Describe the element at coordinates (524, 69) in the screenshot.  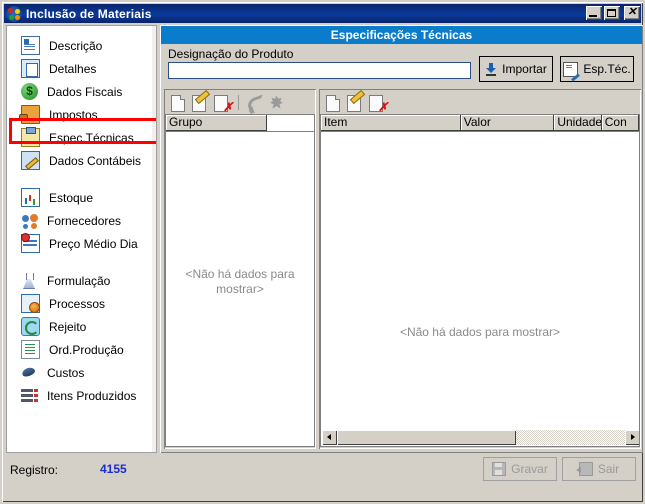
I see `import-button-label: Importar` at that location.